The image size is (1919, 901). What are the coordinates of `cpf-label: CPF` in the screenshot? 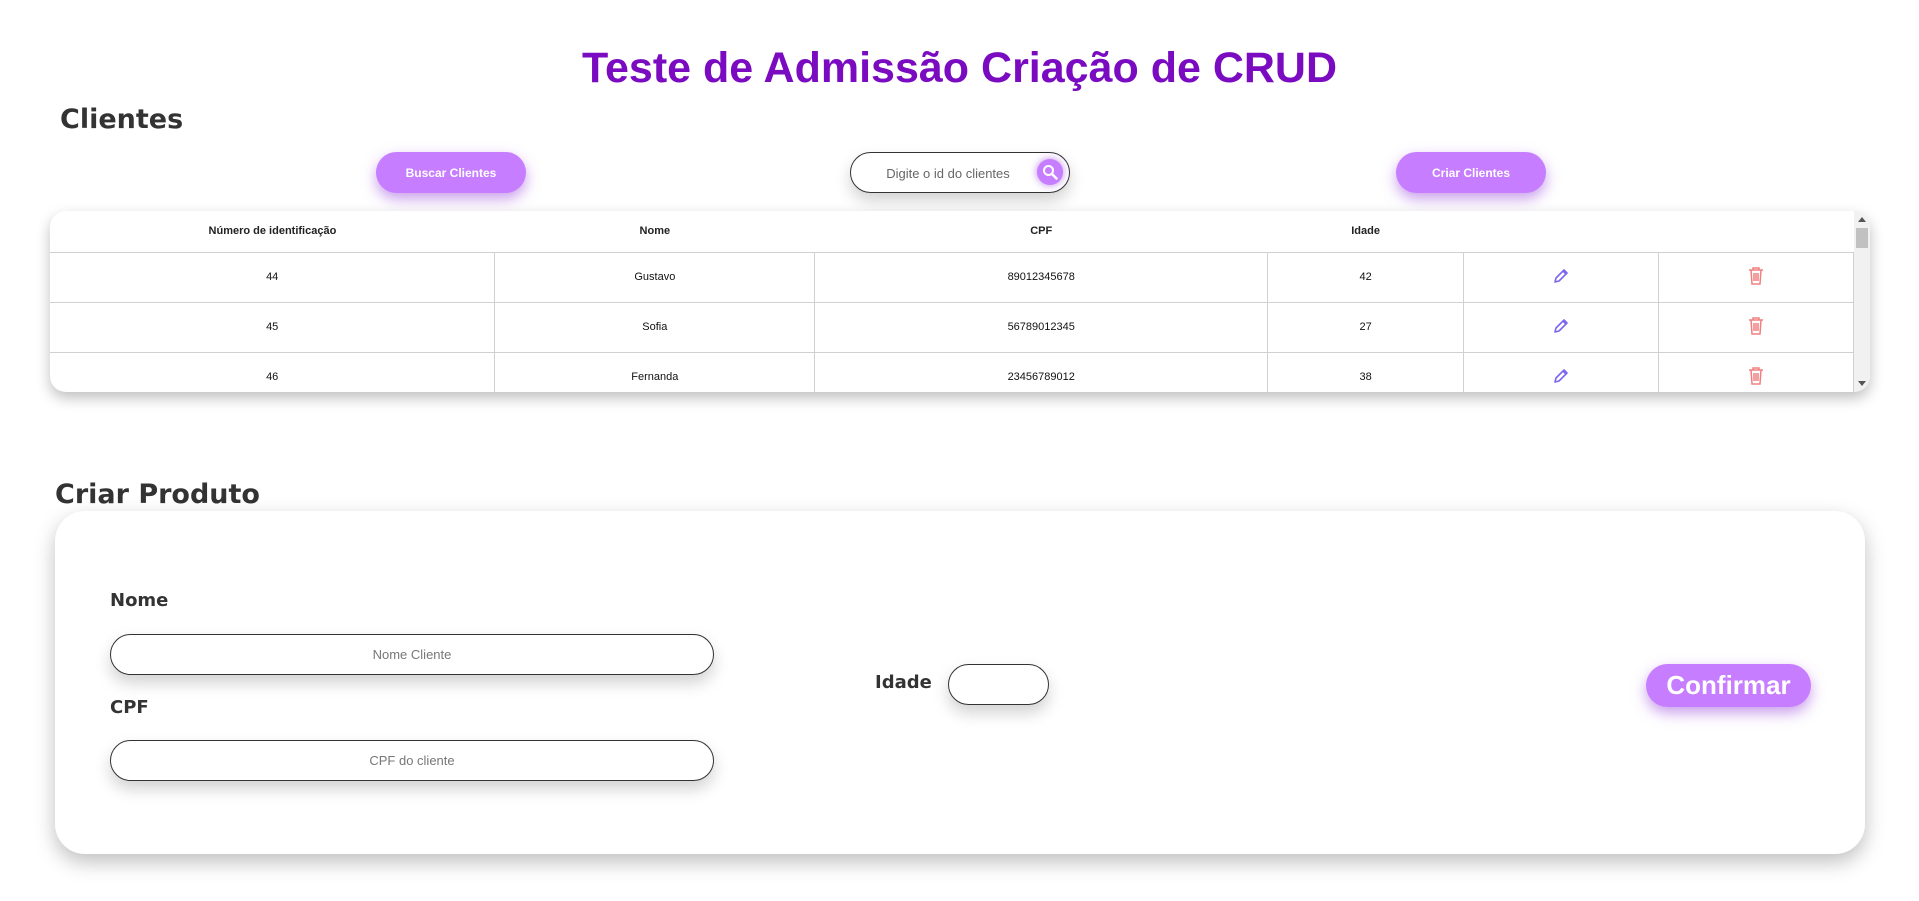 It's located at (129, 707).